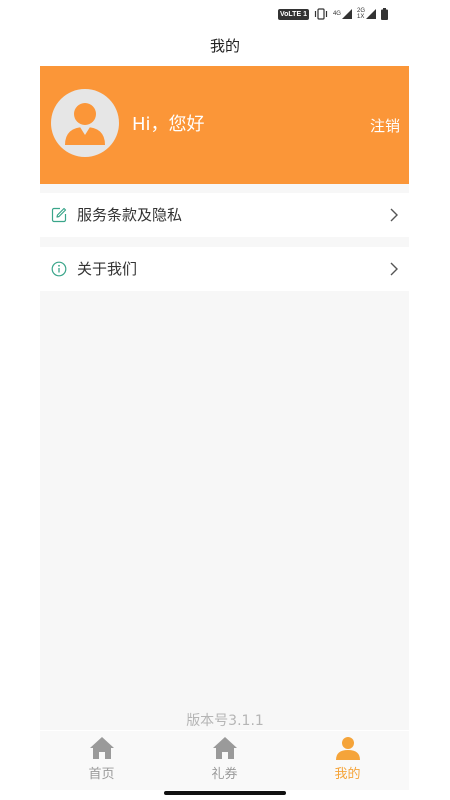 This screenshot has width=450, height=800. Describe the element at coordinates (347, 774) in the screenshot. I see `tab-label: 我的` at that location.